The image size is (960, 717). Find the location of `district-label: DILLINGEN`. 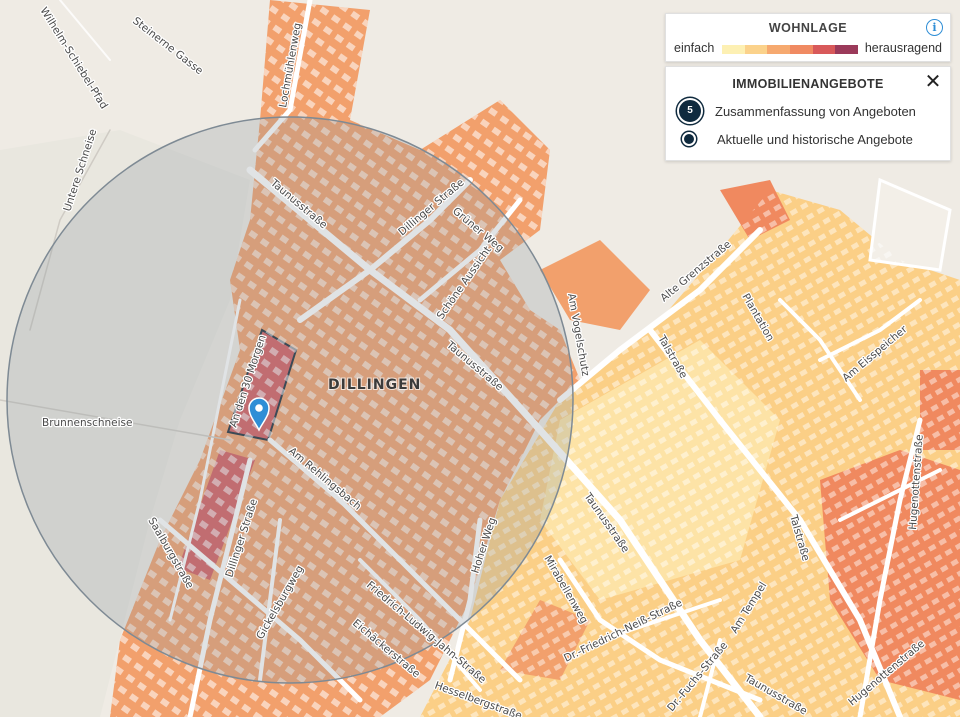

district-label: DILLINGEN is located at coordinates (374, 385).